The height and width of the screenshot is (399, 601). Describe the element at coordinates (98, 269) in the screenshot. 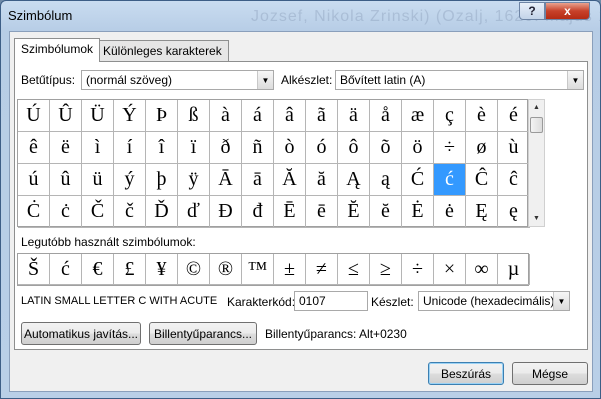

I see `recent-symbol-cell: €` at that location.